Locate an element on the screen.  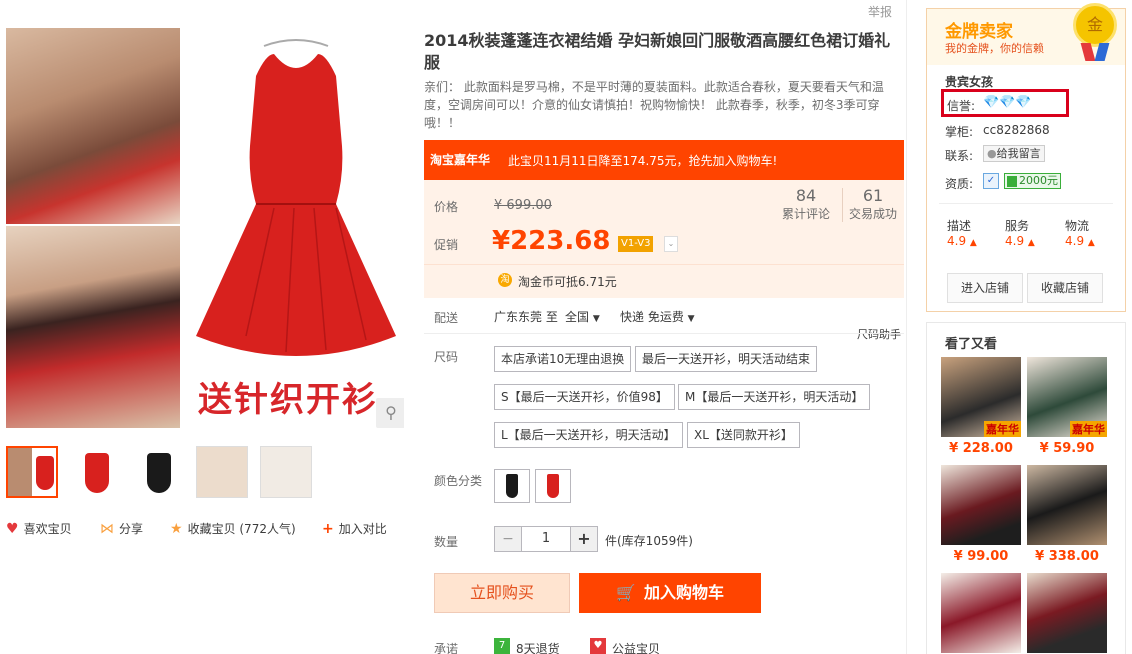
message-button: ●给我留言 is located at coordinates (1014, 153).